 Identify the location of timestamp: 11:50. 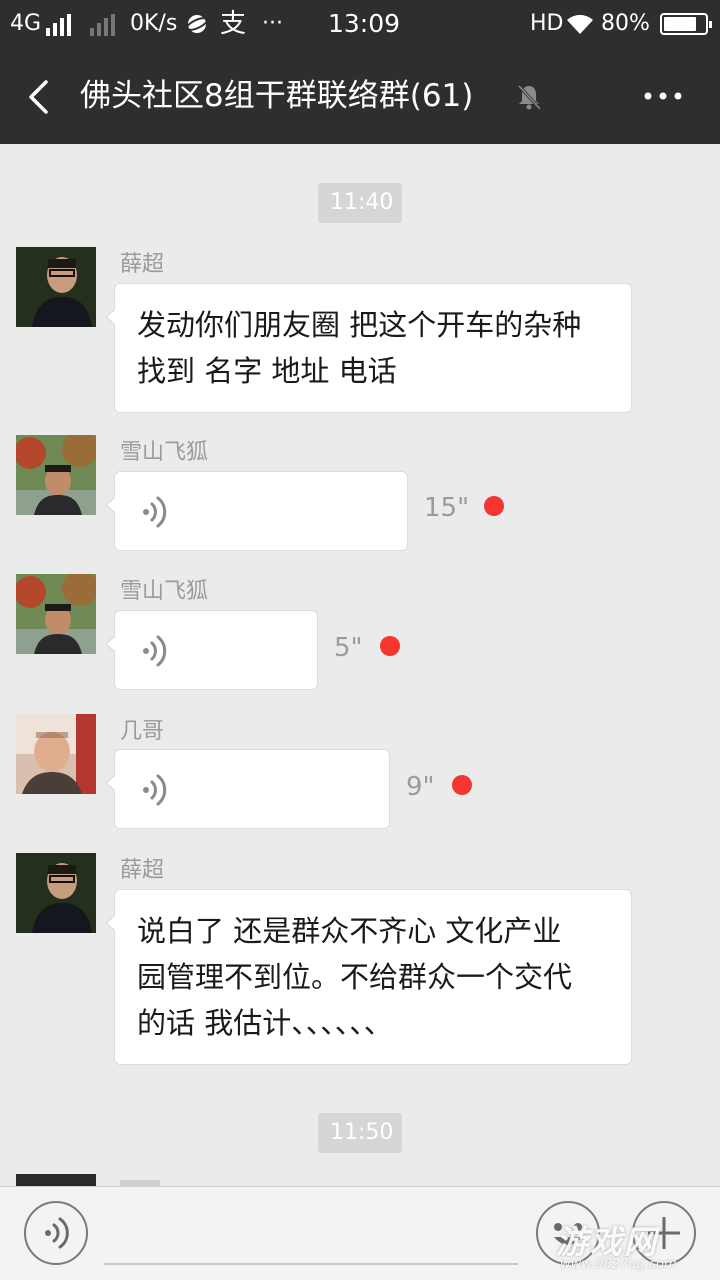
(360, 1133).